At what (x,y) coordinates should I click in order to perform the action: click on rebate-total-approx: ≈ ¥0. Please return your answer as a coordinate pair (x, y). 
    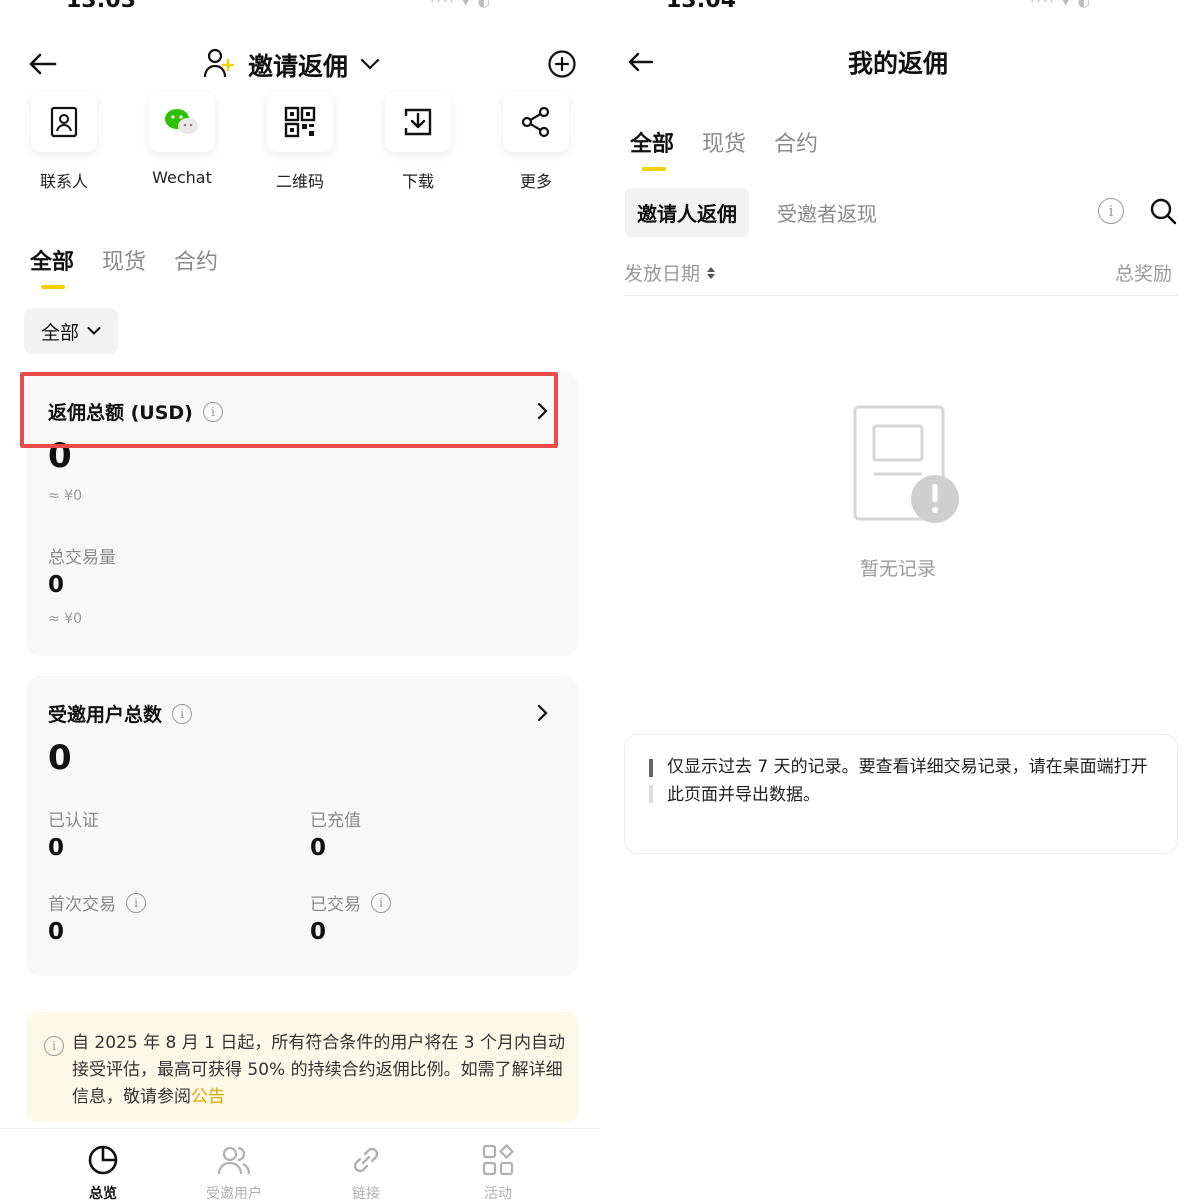
    Looking at the image, I should click on (65, 496).